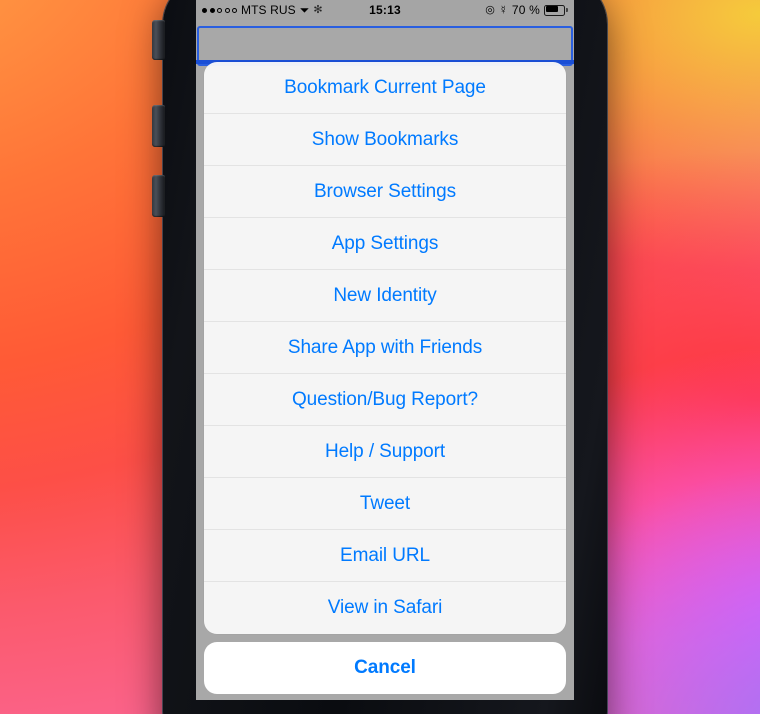 This screenshot has height=714, width=760. What do you see at coordinates (158, 126) in the screenshot?
I see `volume-up-button` at bounding box center [158, 126].